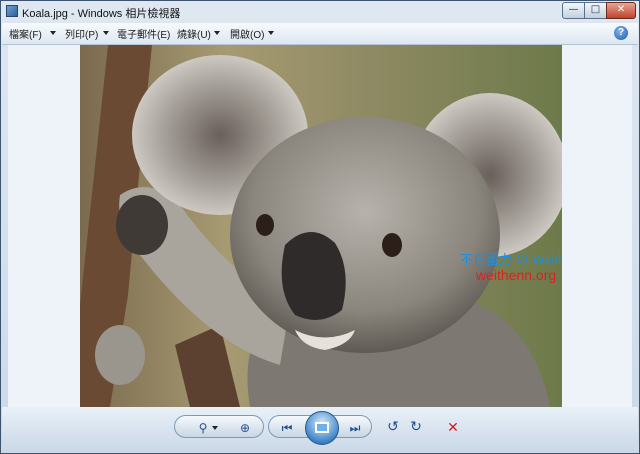  Describe the element at coordinates (81, 33) in the screenshot. I see `menu-print: 列印(P)` at that location.